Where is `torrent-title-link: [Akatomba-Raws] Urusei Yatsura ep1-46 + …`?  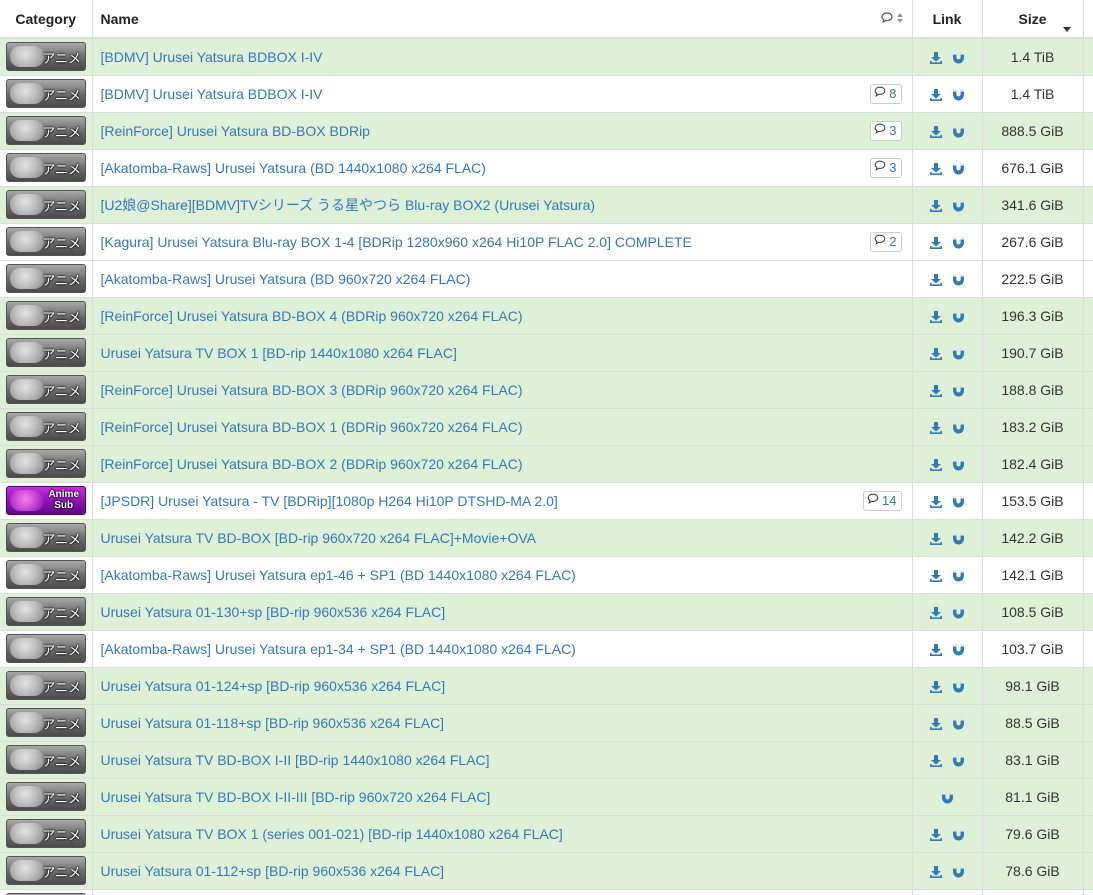
torrent-title-link: [Akatomba-Raws] Urusei Yatsura ep1-46 + … is located at coordinates (338, 575).